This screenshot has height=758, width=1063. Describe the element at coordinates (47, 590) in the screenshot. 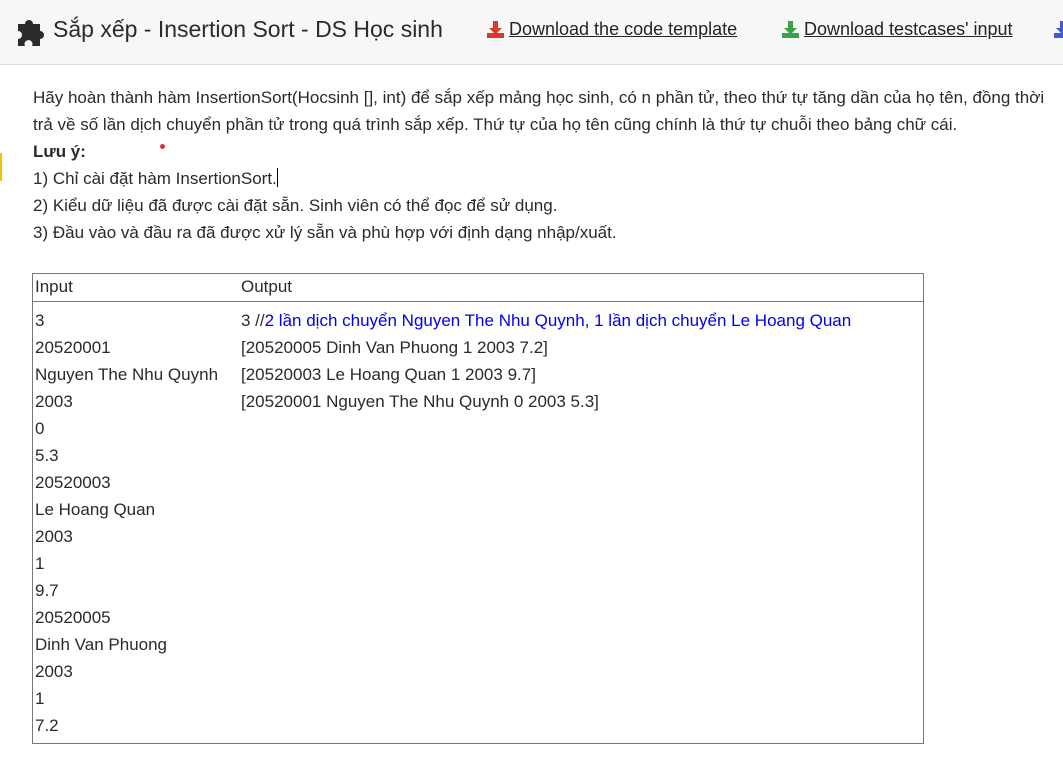

I see `input-line: 9.7` at that location.